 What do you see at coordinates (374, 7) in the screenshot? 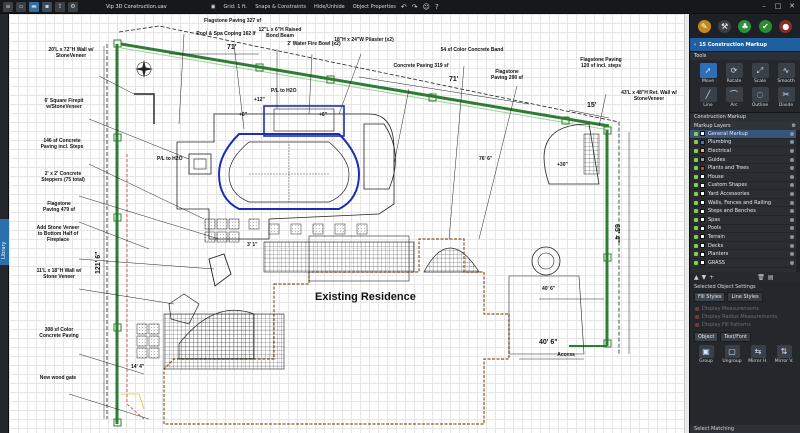
I see `object-properties-button: Object Properties` at bounding box center [374, 7].